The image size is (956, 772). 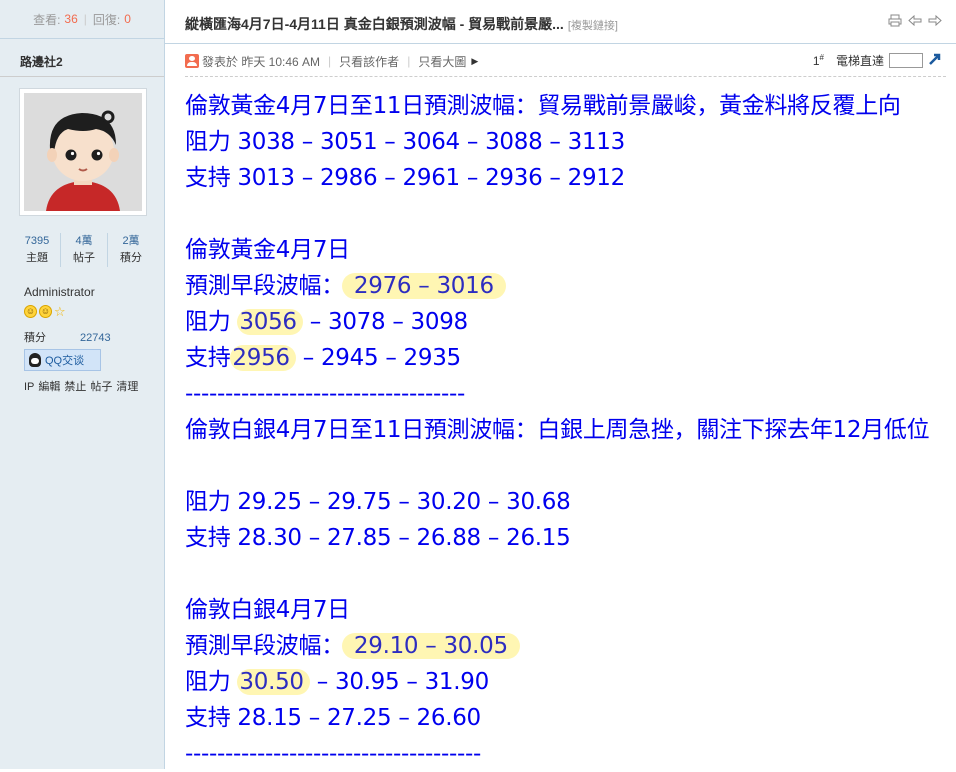 What do you see at coordinates (65, 361) in the screenshot?
I see `qq-chat-label: QQ交谈` at bounding box center [65, 361].